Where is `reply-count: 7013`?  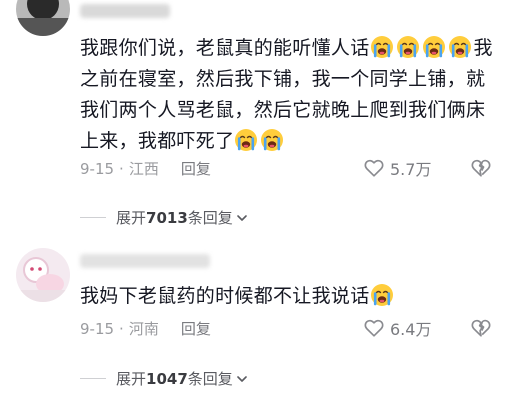 reply-count: 7013 is located at coordinates (167, 217).